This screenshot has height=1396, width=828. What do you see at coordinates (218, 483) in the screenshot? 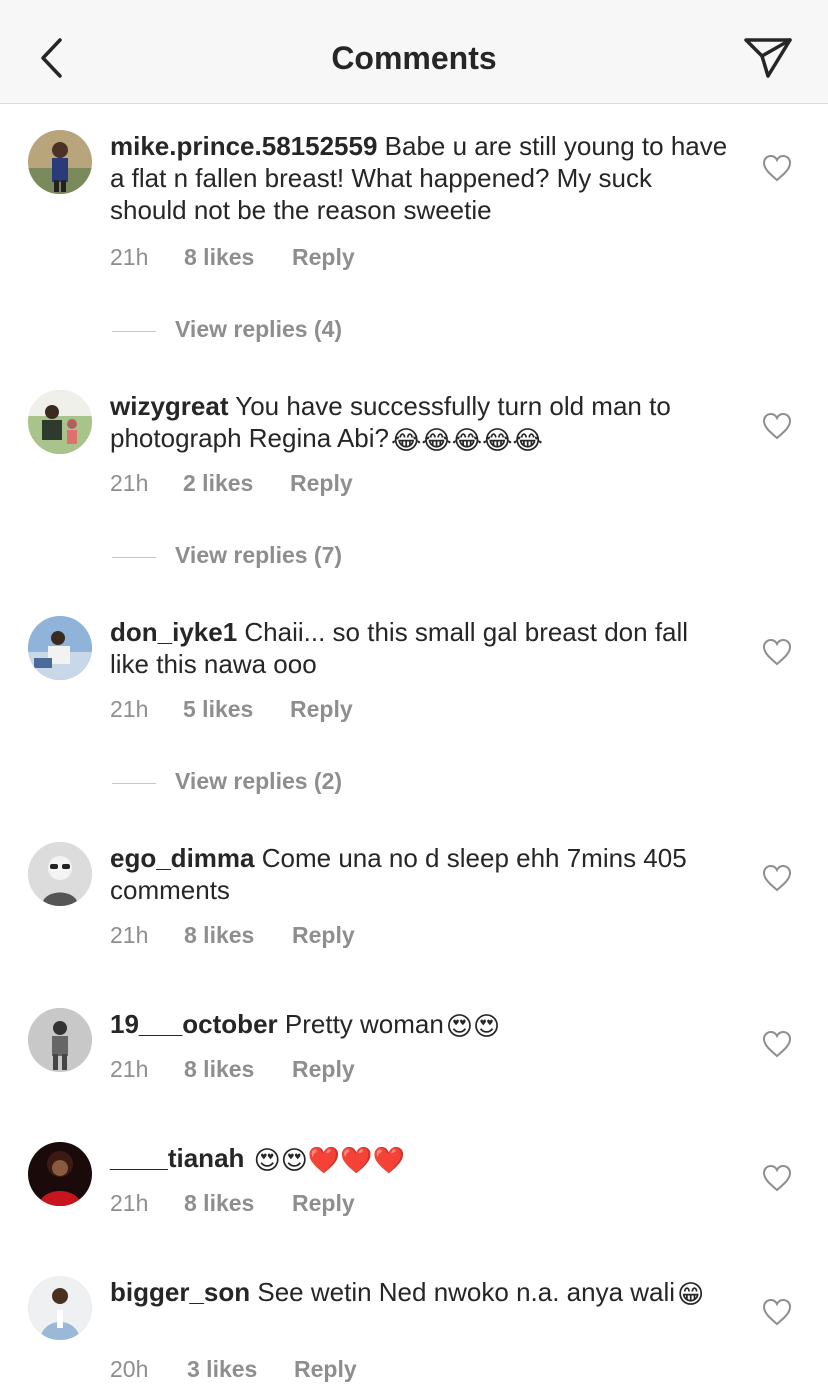
I see `comment-likes: 2 likes` at bounding box center [218, 483].